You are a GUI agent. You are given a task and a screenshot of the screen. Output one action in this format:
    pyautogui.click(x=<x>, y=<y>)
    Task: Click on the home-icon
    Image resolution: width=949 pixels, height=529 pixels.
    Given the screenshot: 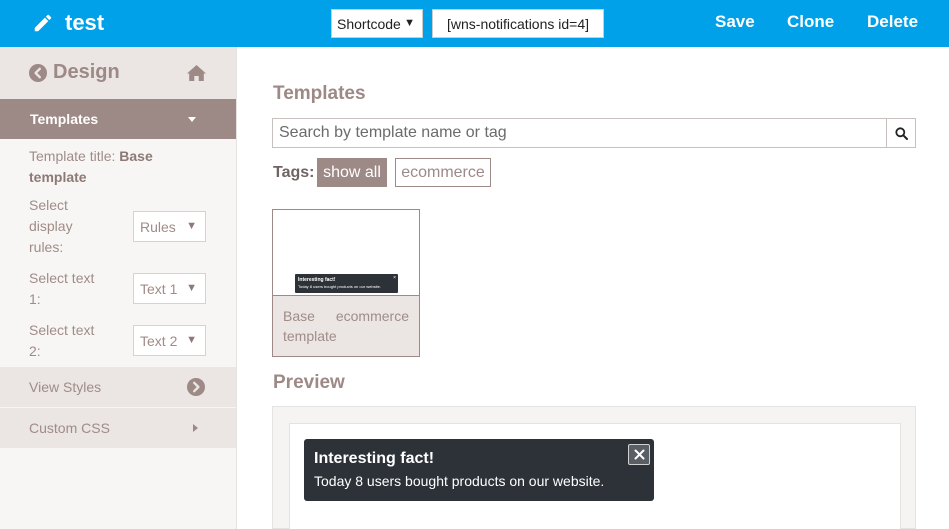 What is the action you would take?
    pyautogui.click(x=196, y=73)
    